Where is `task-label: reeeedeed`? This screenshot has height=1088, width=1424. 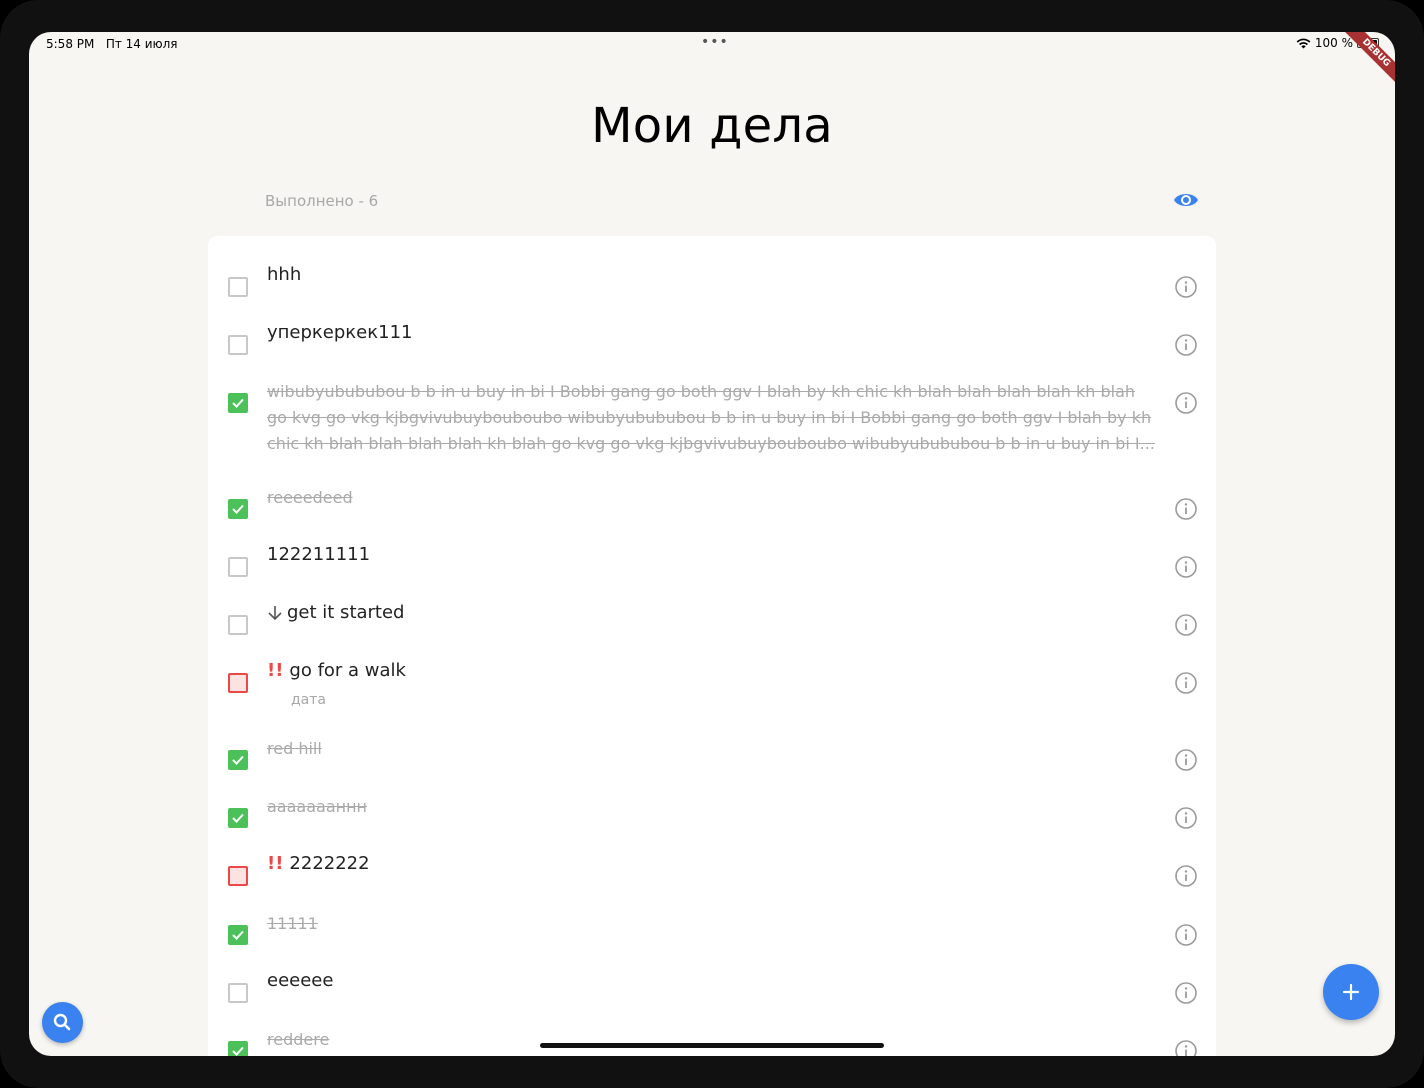
task-label: reeeedeed is located at coordinates (310, 497).